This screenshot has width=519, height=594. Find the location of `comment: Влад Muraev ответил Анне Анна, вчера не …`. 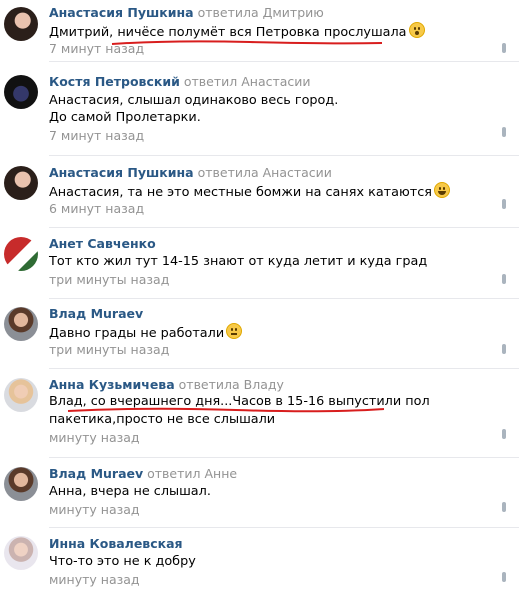

comment: Влад Muraev ответил Анне Анна, вчера не … is located at coordinates (259, 495).